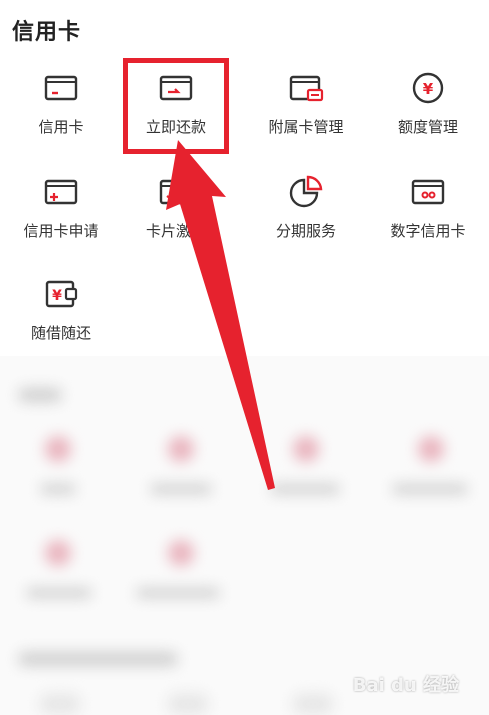  I want to click on grid-item-label: 数字信用卡, so click(428, 231).